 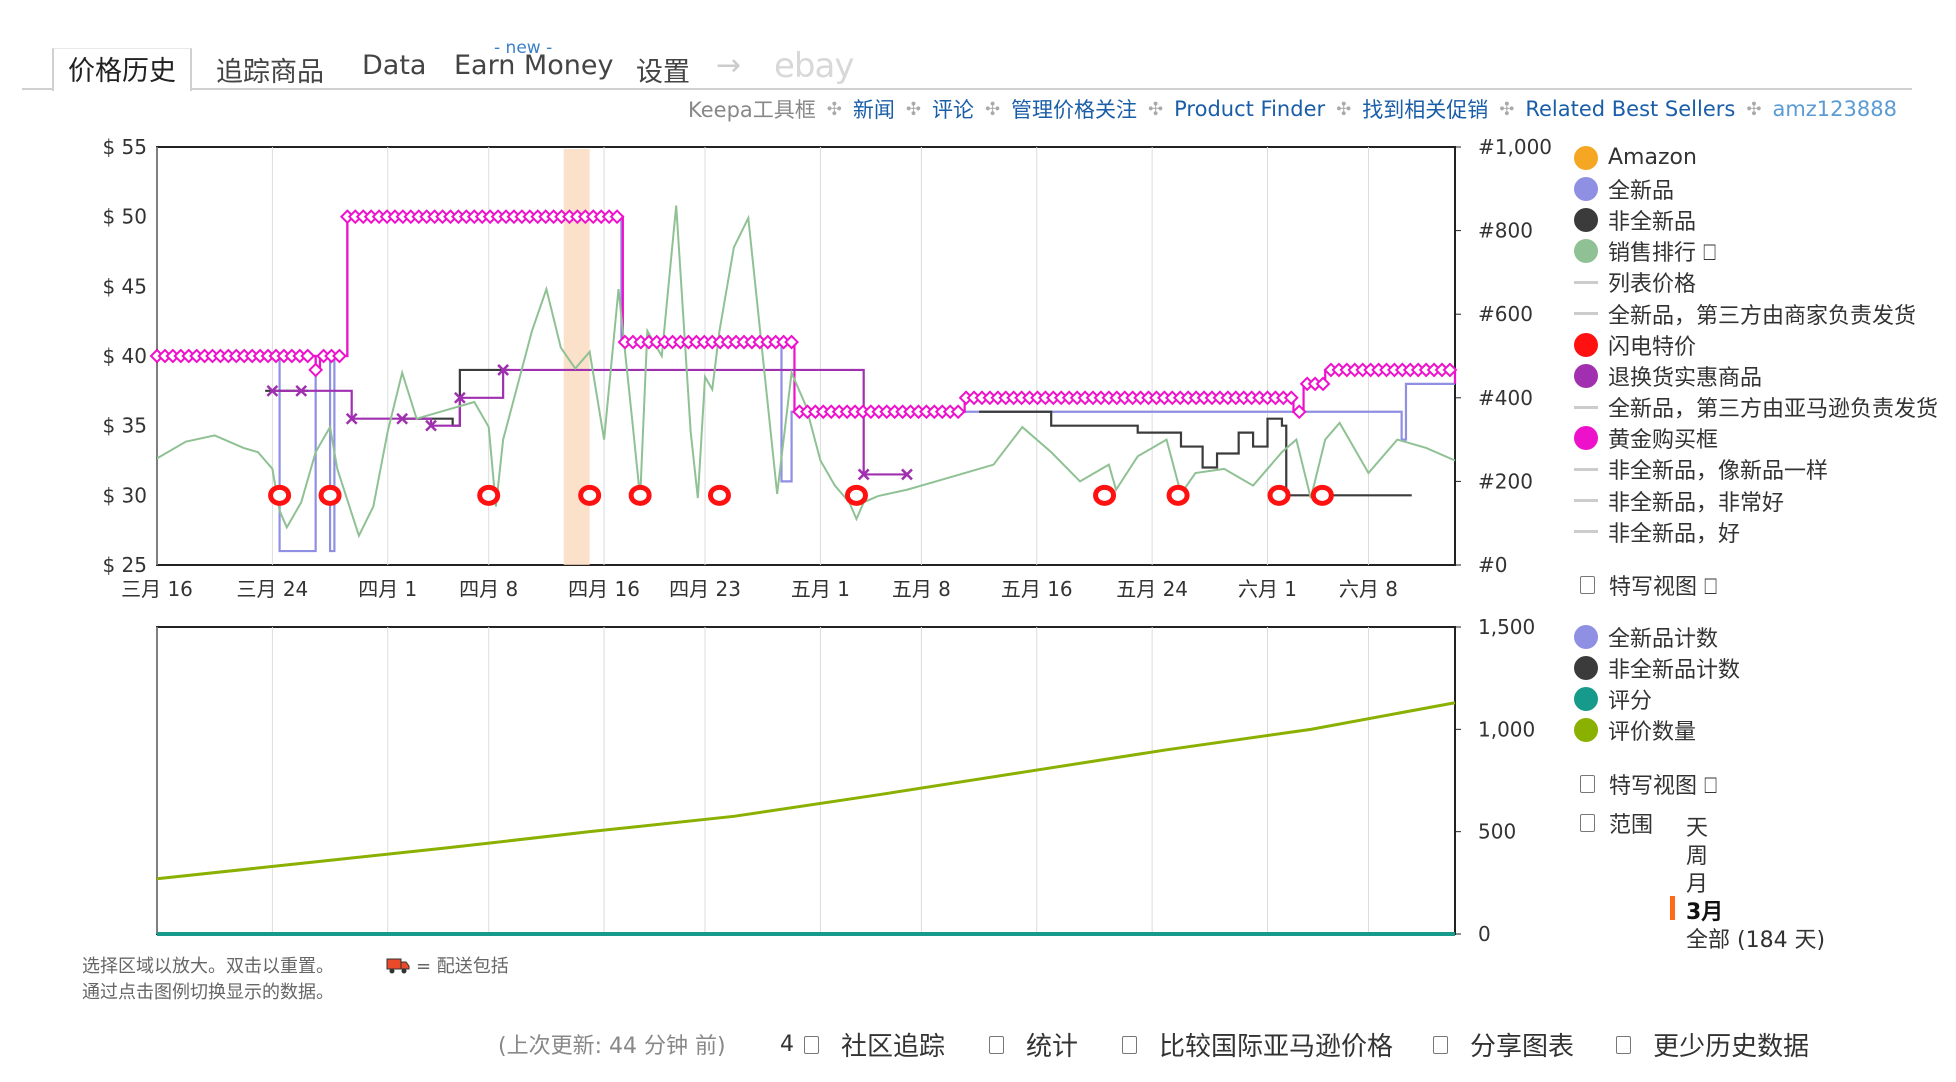 I want to click on x-tick-label: 四月 1, so click(x=387, y=589).